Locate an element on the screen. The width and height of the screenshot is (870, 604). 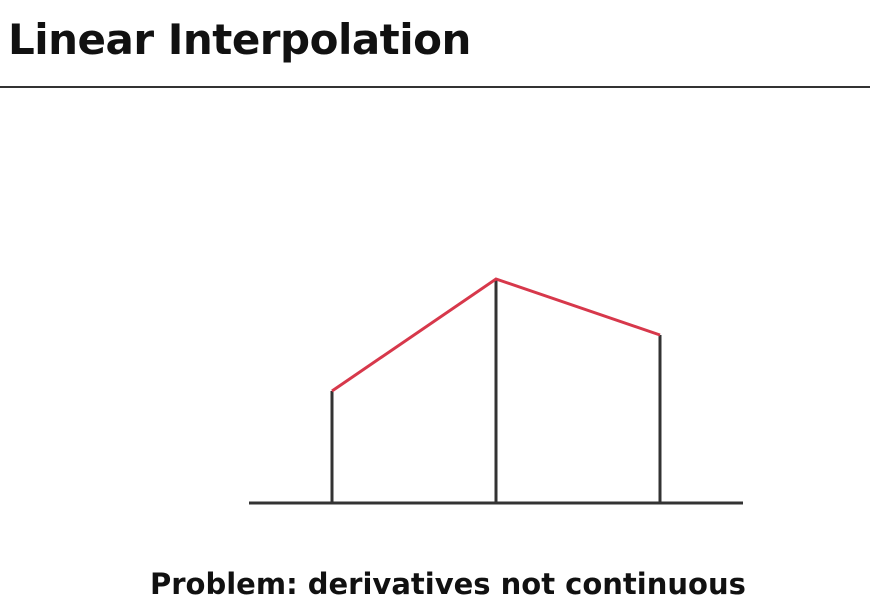
caption: Problem: derivatives not continuous is located at coordinates (448, 584).